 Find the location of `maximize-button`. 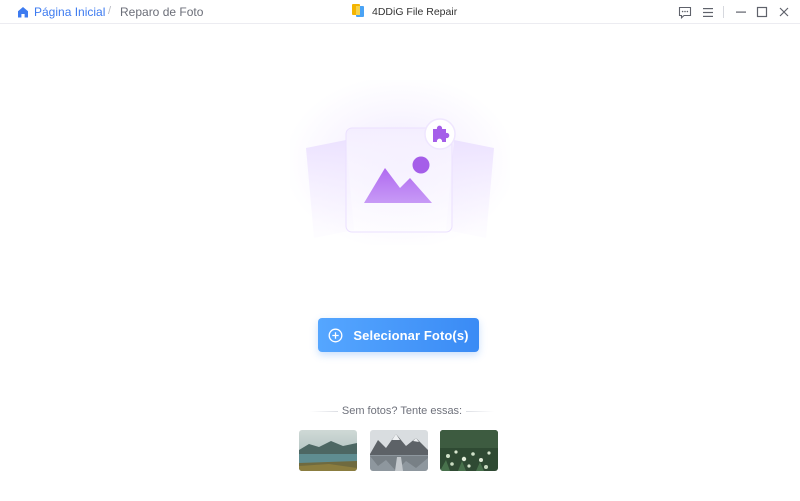

maximize-button is located at coordinates (762, 12).